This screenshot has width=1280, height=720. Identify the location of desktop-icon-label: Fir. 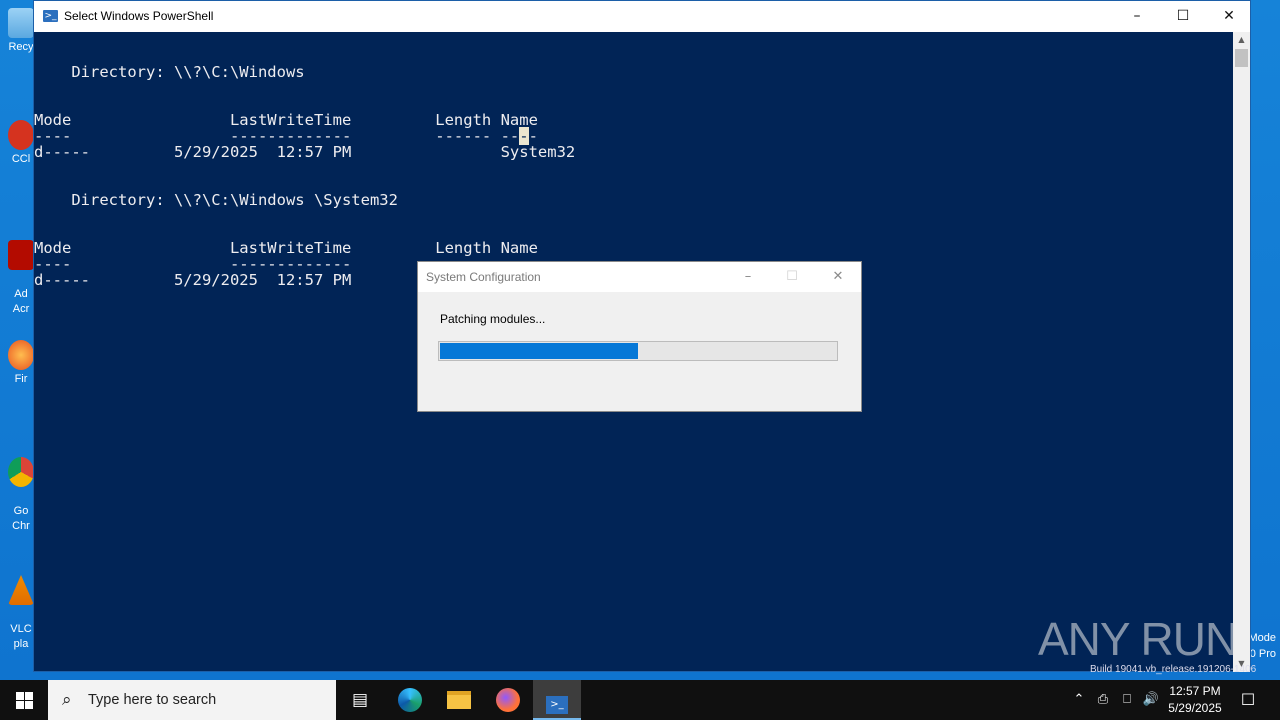
(21, 379).